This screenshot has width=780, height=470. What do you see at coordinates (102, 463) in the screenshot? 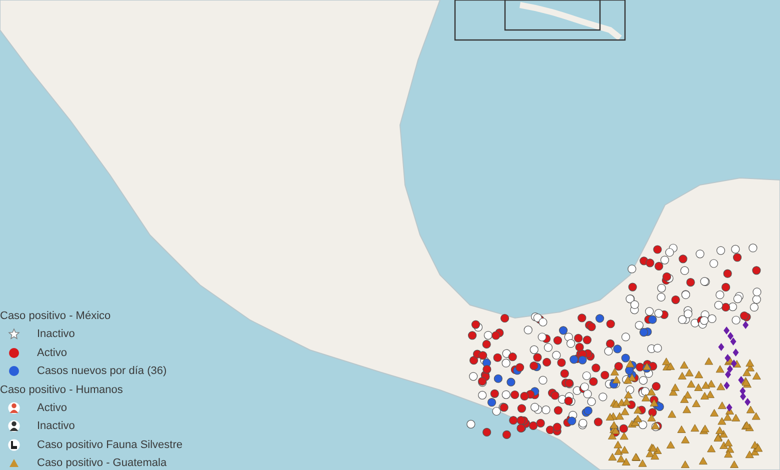
I see `legend-label: Caso positivo - Guatemala` at bounding box center [102, 463].